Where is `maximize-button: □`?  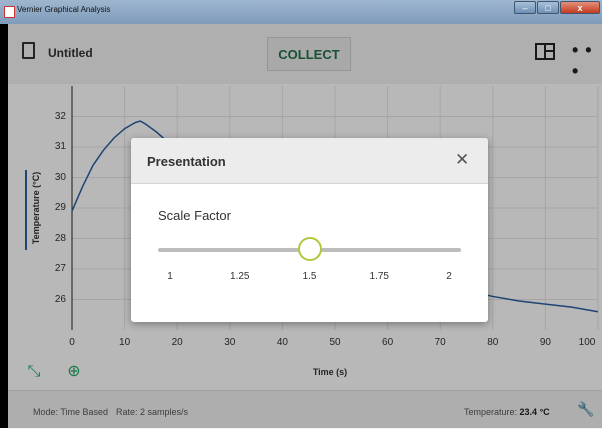
maximize-button: □ is located at coordinates (548, 7).